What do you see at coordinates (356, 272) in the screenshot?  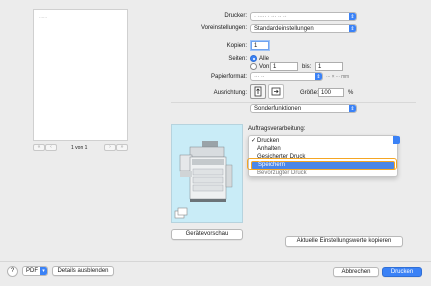 I see `cancel-button: Abbrechen` at bounding box center [356, 272].